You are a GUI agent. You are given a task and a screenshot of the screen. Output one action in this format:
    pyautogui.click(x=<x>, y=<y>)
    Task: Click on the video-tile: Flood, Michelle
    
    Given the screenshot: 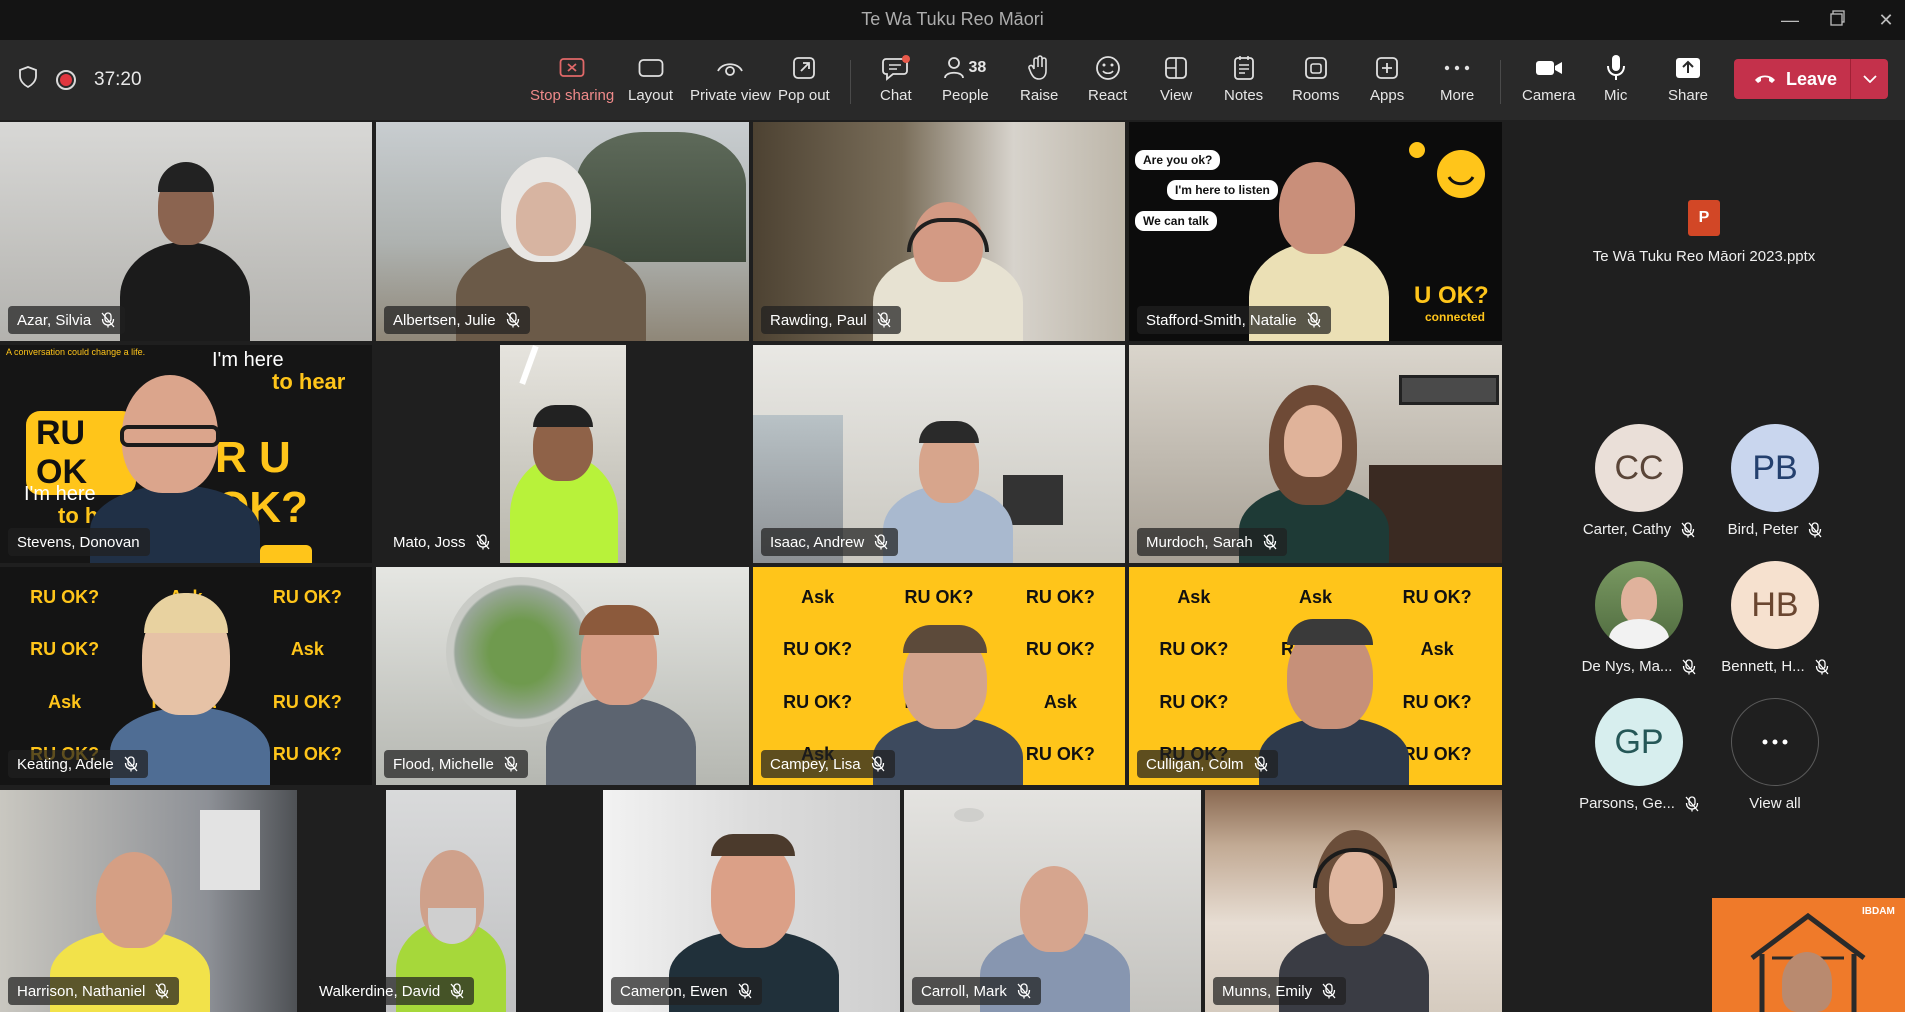 What is the action you would take?
    pyautogui.click(x=562, y=676)
    